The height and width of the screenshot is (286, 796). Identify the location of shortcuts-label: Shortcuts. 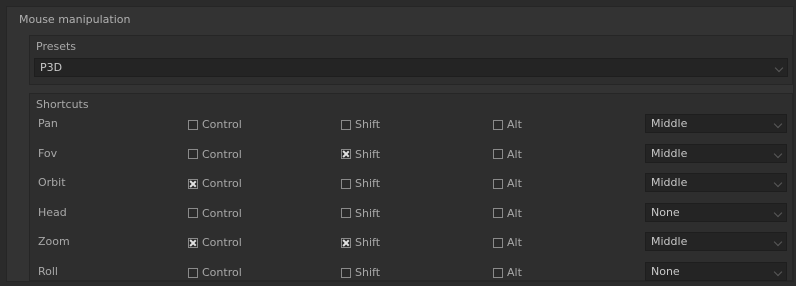
(62, 104).